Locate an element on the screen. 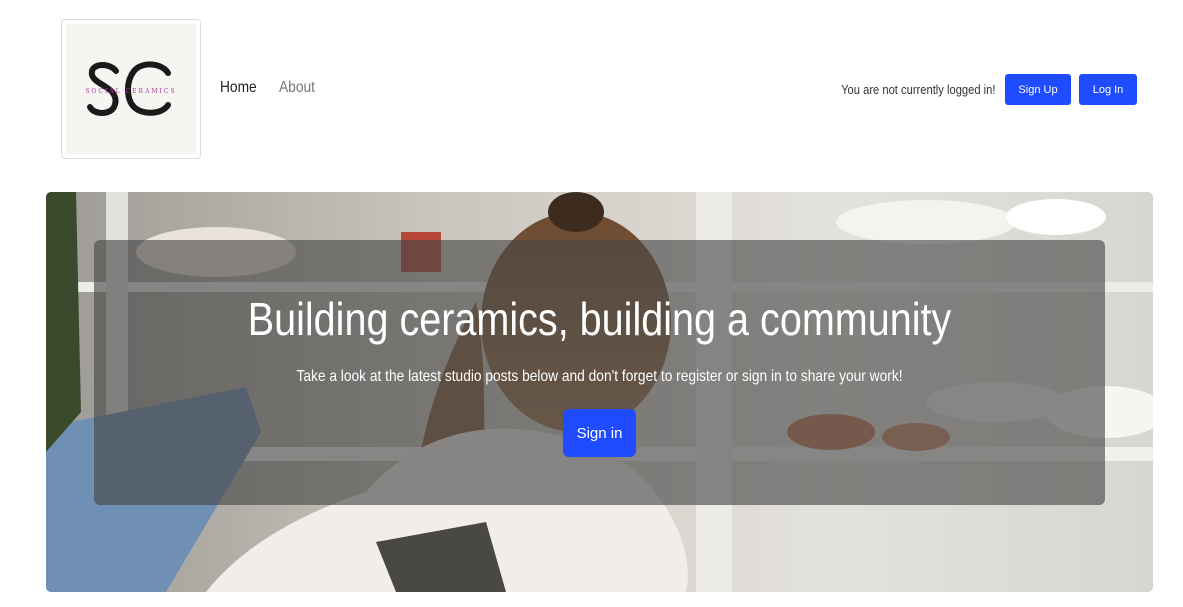 The image size is (1183, 607). sign-up-button: Sign Up is located at coordinates (1038, 89).